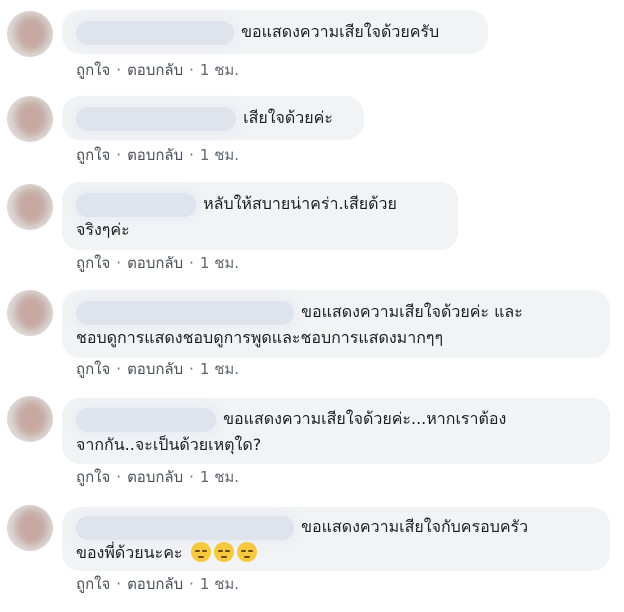  What do you see at coordinates (260, 216) in the screenshot?
I see `comment-bubble: หลับให้สบายน่าคร่า.เสียด้วย จริงๆค่ะ` at bounding box center [260, 216].